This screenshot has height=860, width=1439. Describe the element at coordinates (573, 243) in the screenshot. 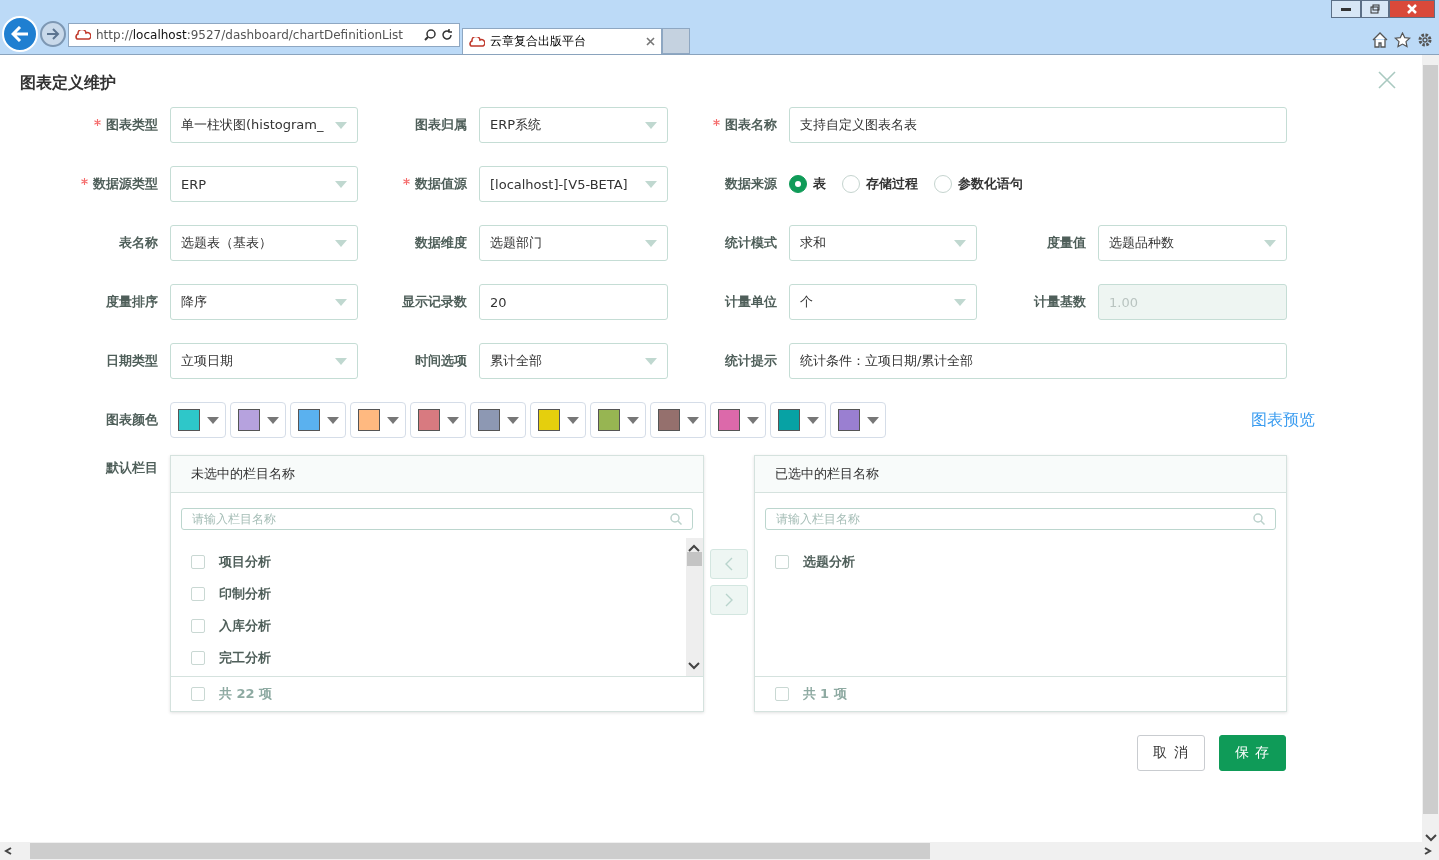

I see `select-field: 选题部门` at that location.